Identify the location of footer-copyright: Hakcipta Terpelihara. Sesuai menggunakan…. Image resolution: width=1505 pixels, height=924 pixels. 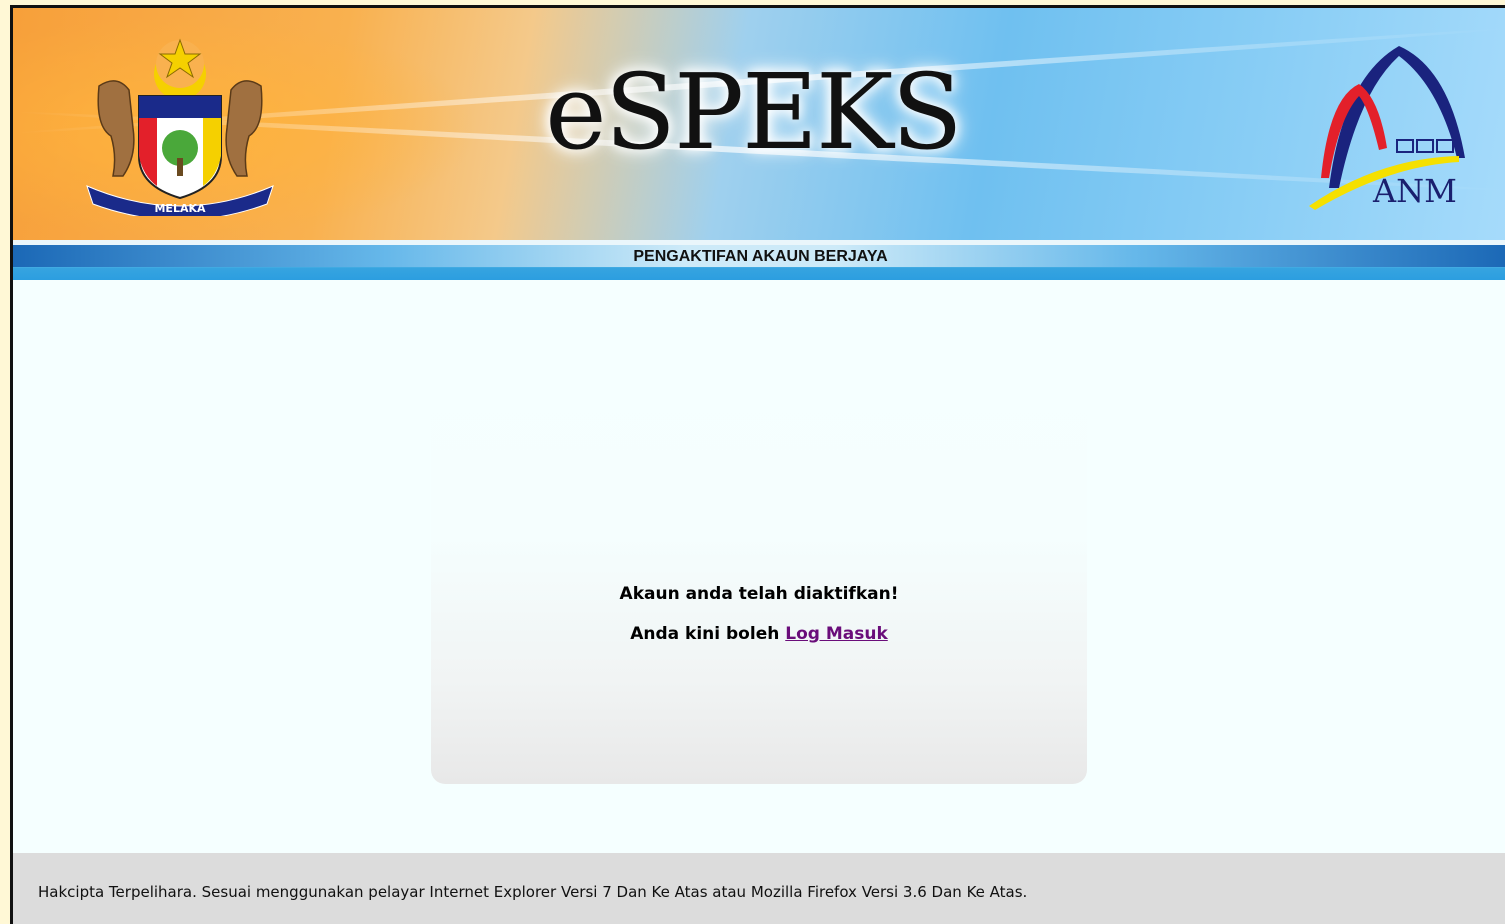
(533, 892).